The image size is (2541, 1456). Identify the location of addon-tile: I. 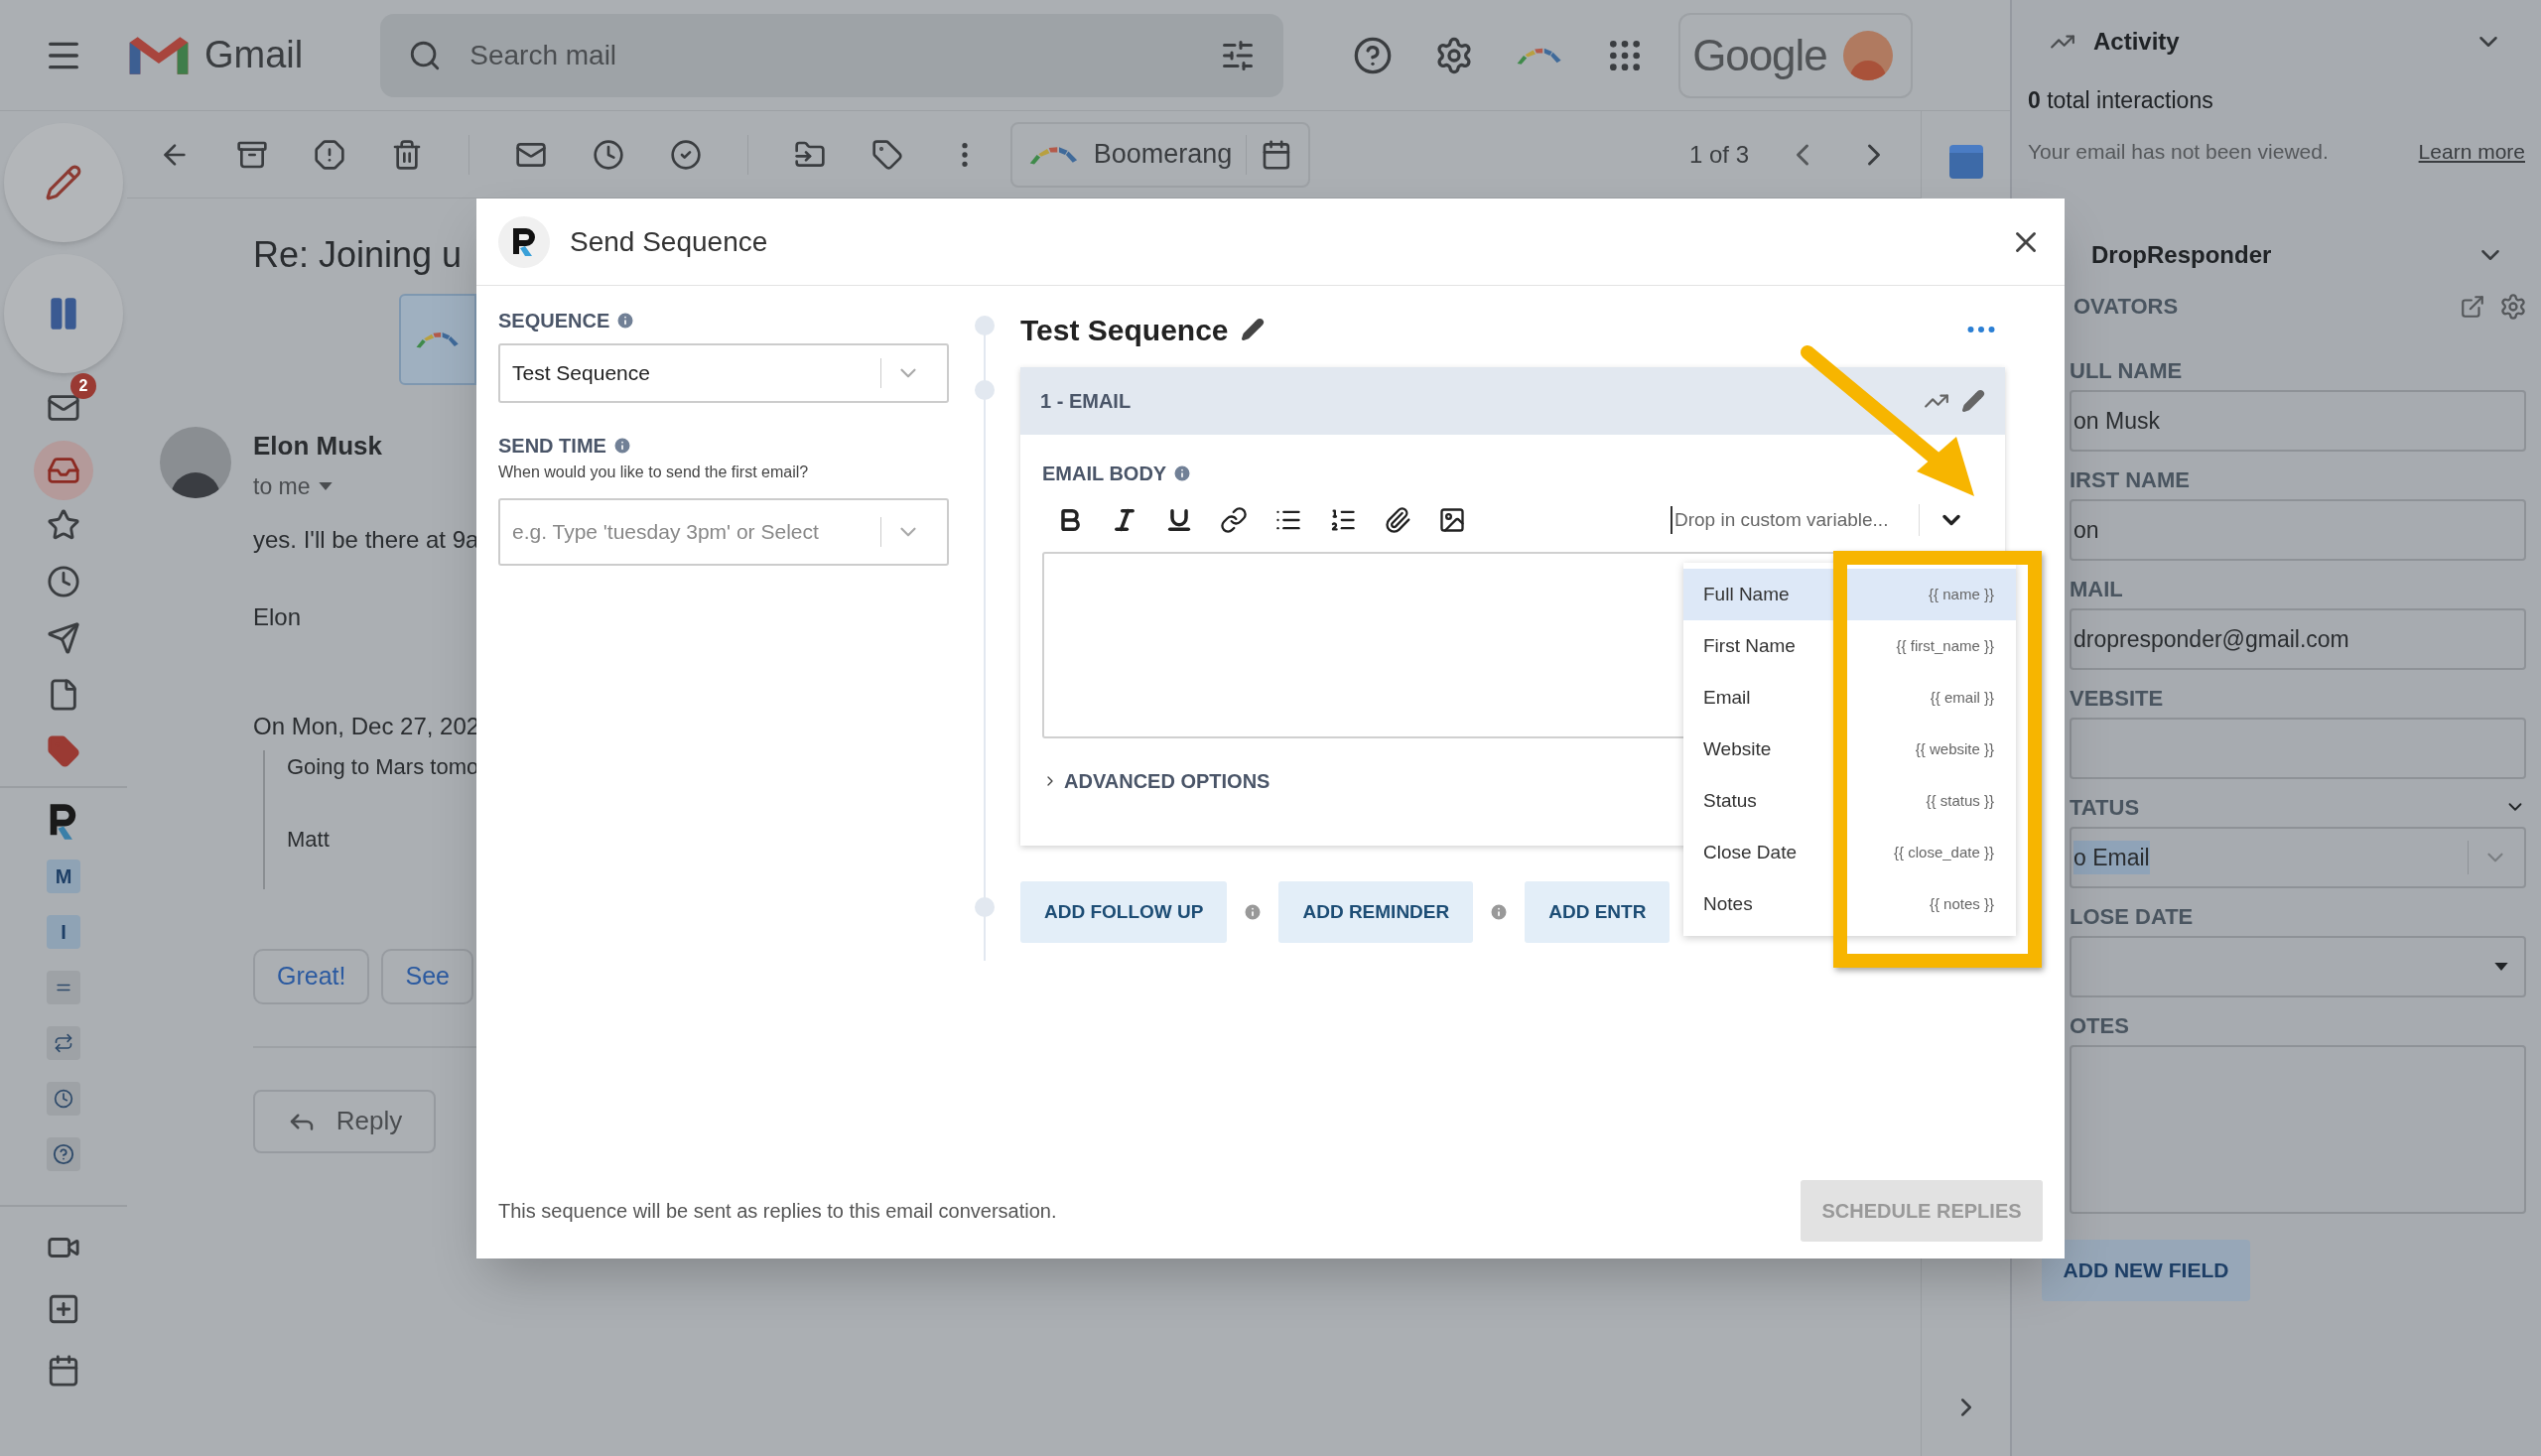
(63, 932).